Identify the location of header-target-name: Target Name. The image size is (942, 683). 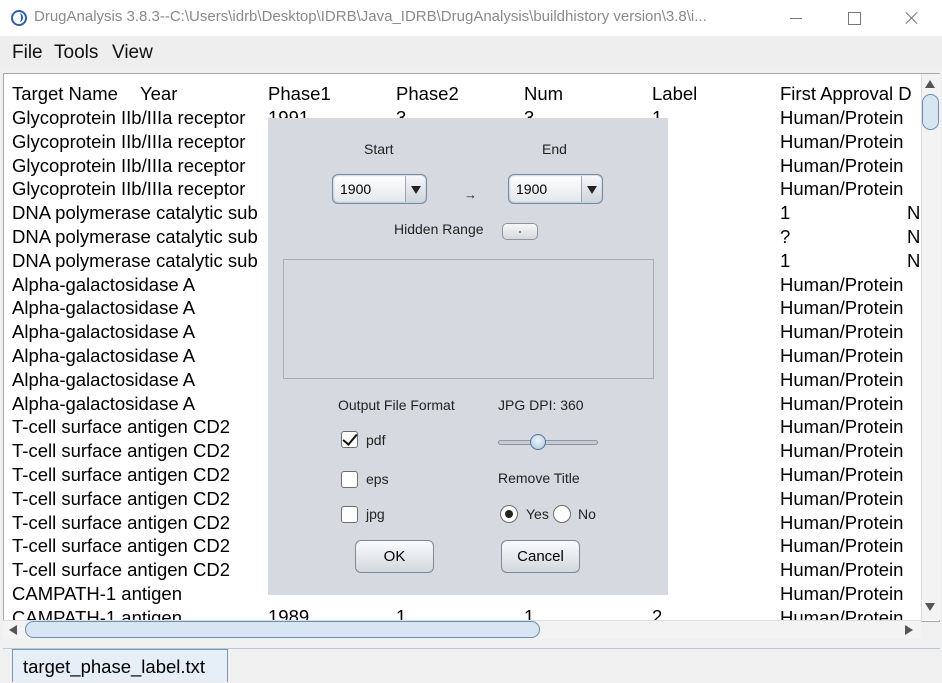
(65, 94).